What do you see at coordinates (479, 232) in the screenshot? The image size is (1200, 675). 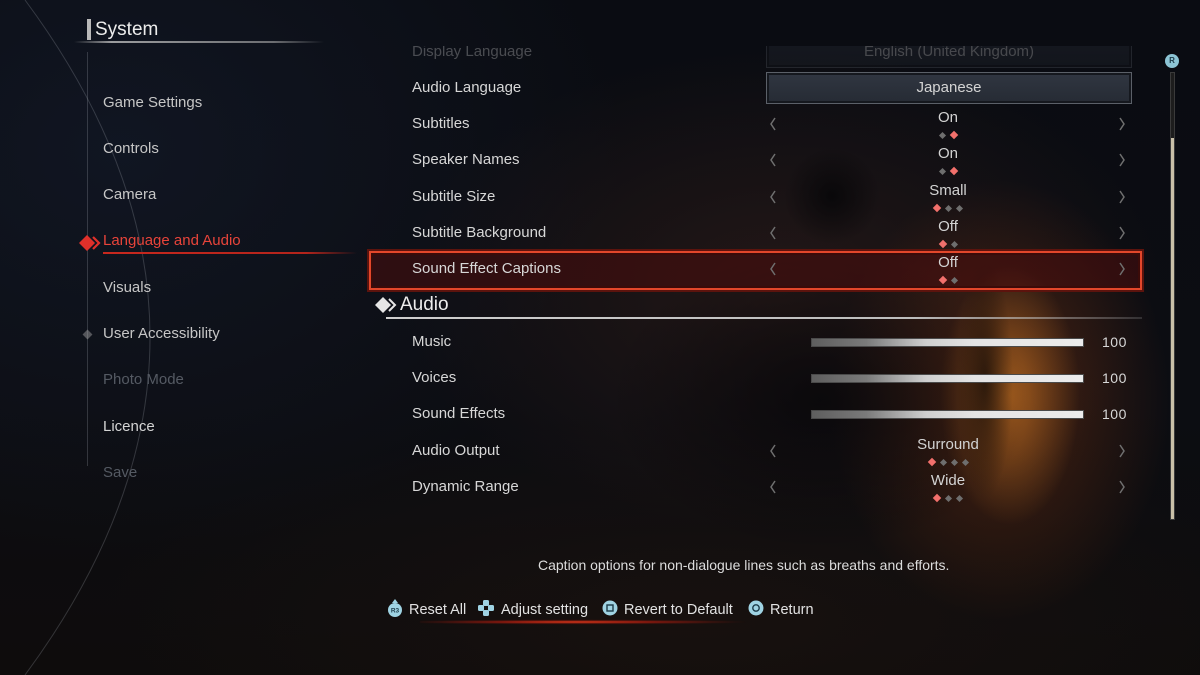 I see `setting-label: Subtitle Background` at bounding box center [479, 232].